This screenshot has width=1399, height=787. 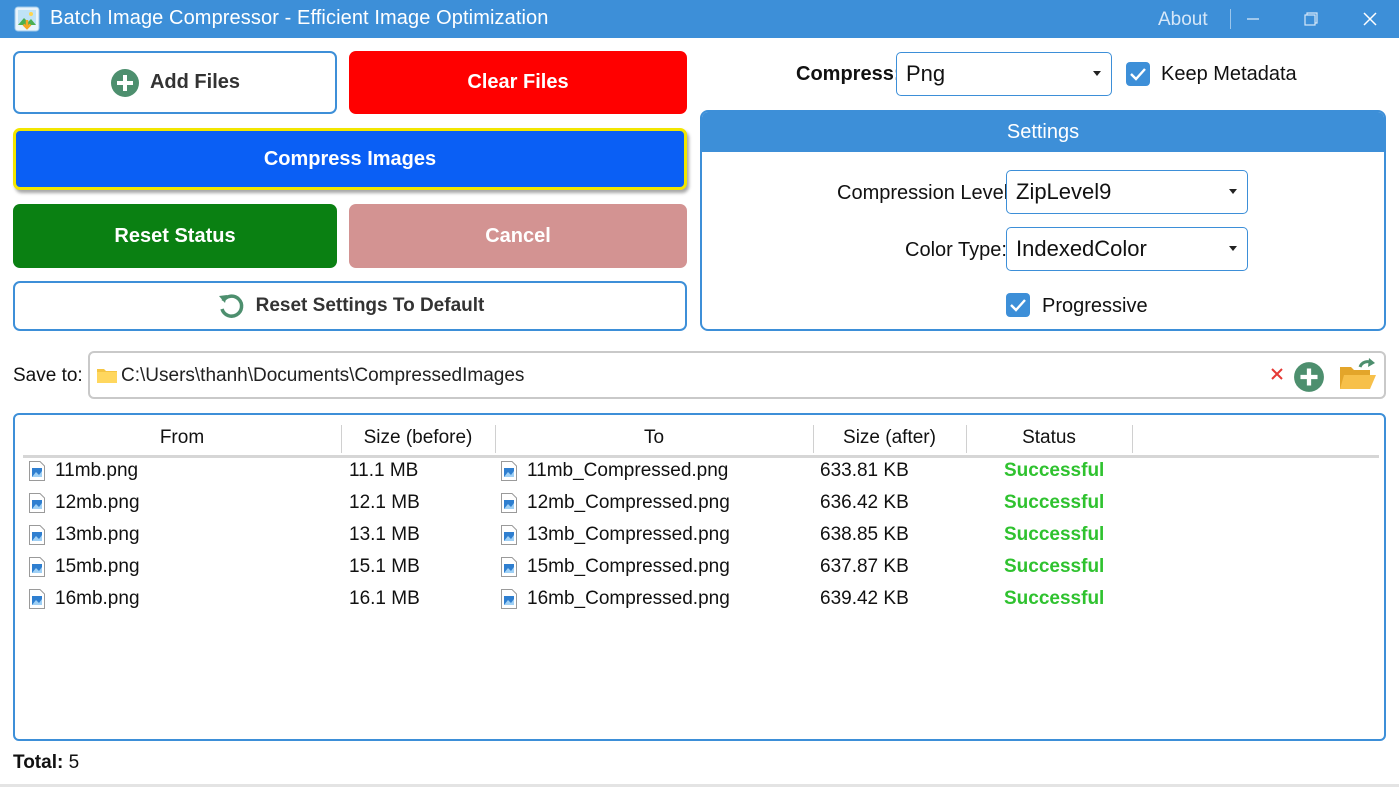 I want to click on add-files-button: Add Files, so click(x=175, y=82).